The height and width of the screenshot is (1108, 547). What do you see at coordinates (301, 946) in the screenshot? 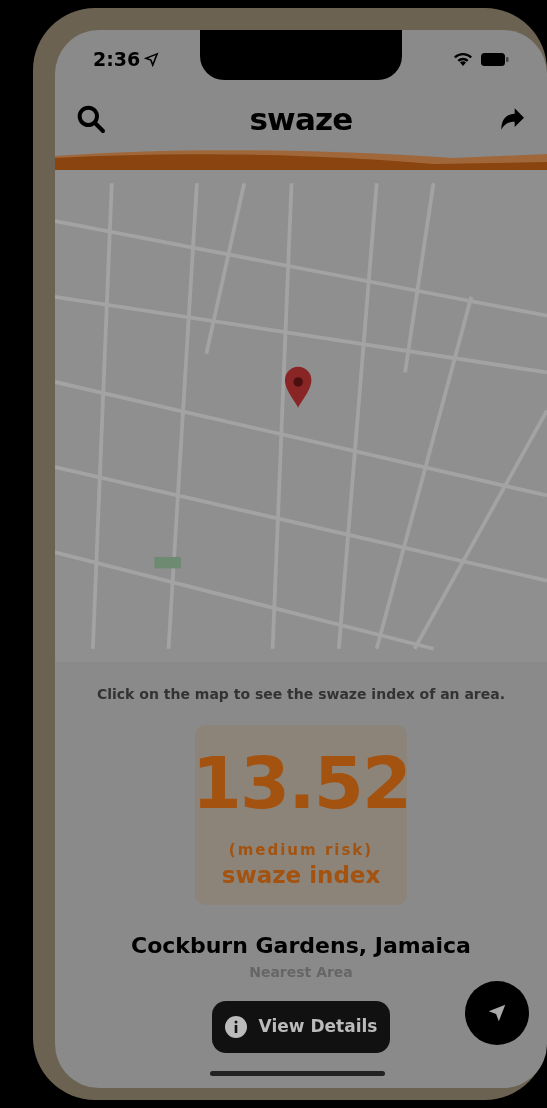
I see `location-name: Cockburn Gardens, Jamaica` at bounding box center [301, 946].